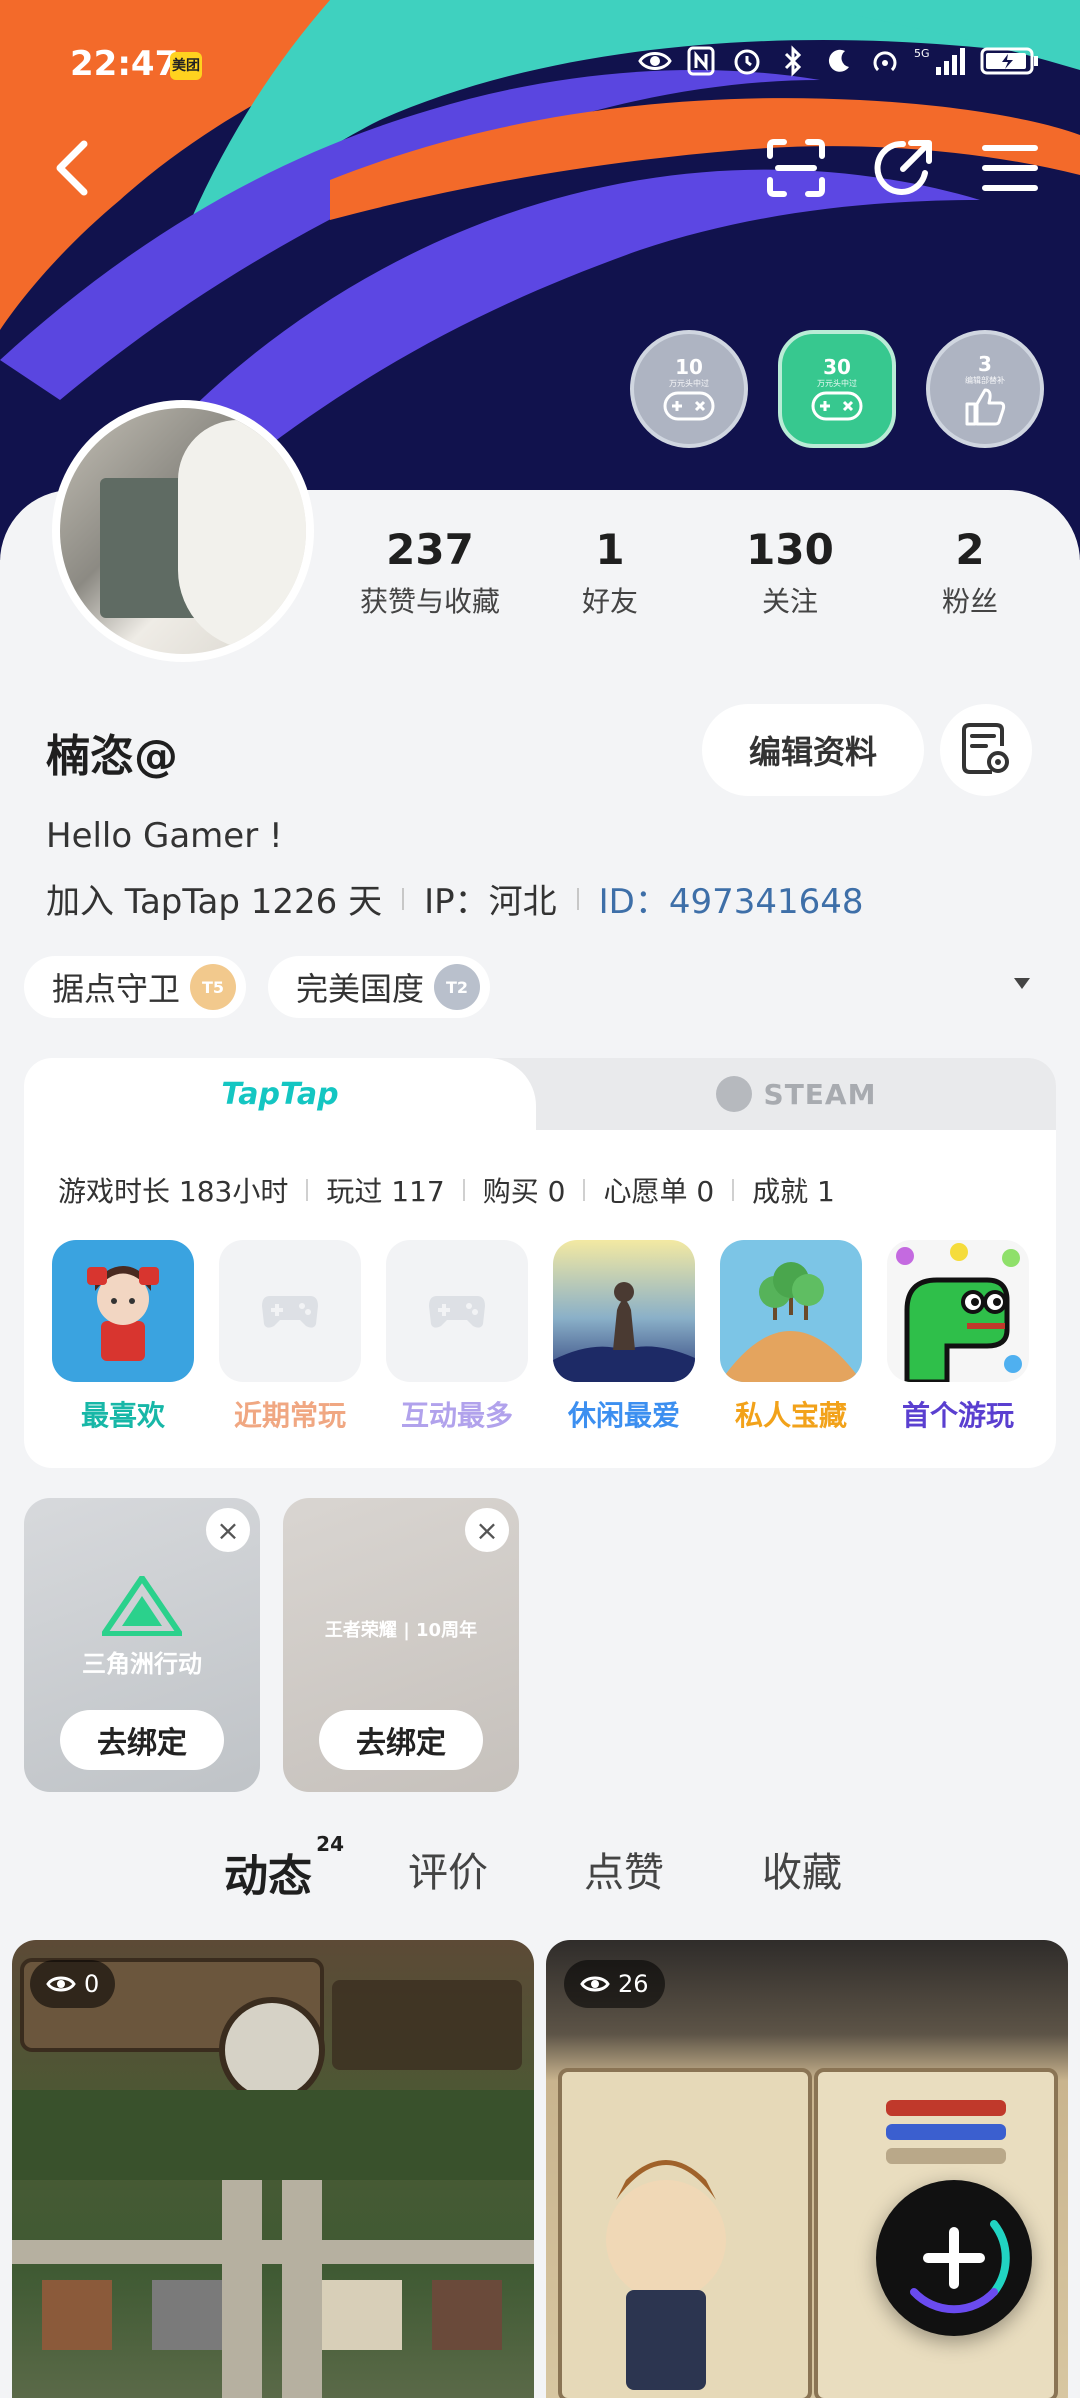  I want to click on document-settings-icon, so click(985, 748).